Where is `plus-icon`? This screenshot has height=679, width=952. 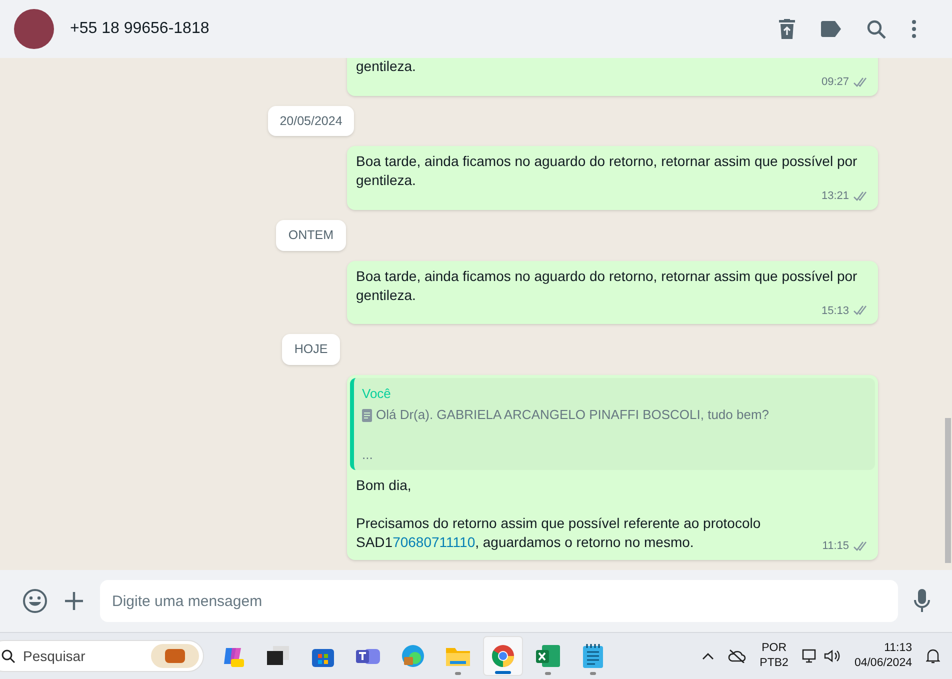 plus-icon is located at coordinates (74, 601).